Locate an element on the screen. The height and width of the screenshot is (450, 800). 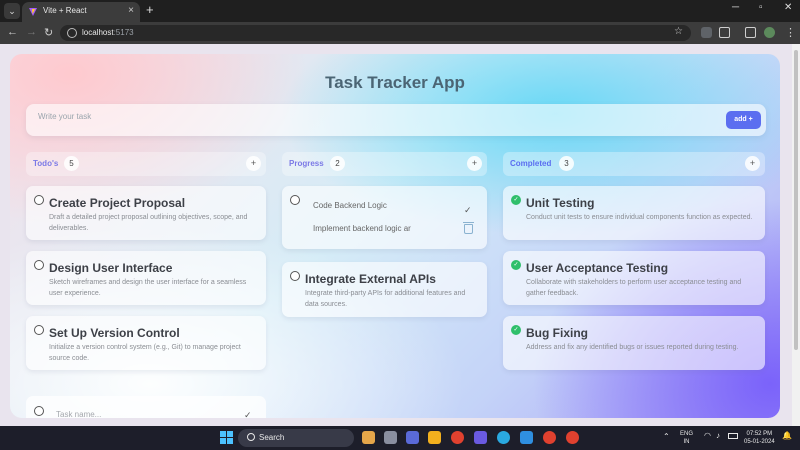
column-title: Completed is located at coordinates (531, 163).